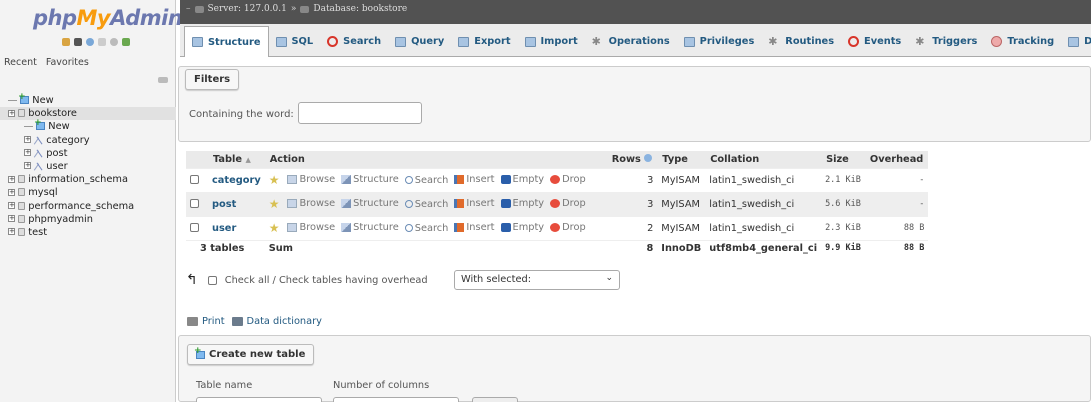  What do you see at coordinates (360, 9) in the screenshot?
I see `breadcrumb-database: Database: bookstore` at bounding box center [360, 9].